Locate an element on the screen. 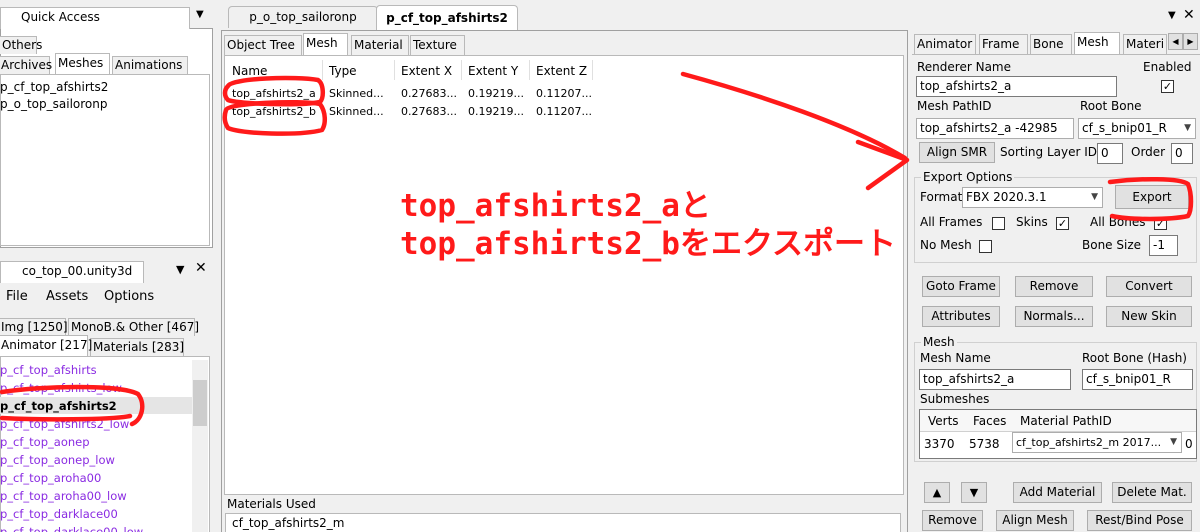  menu-file: File is located at coordinates (17, 296).